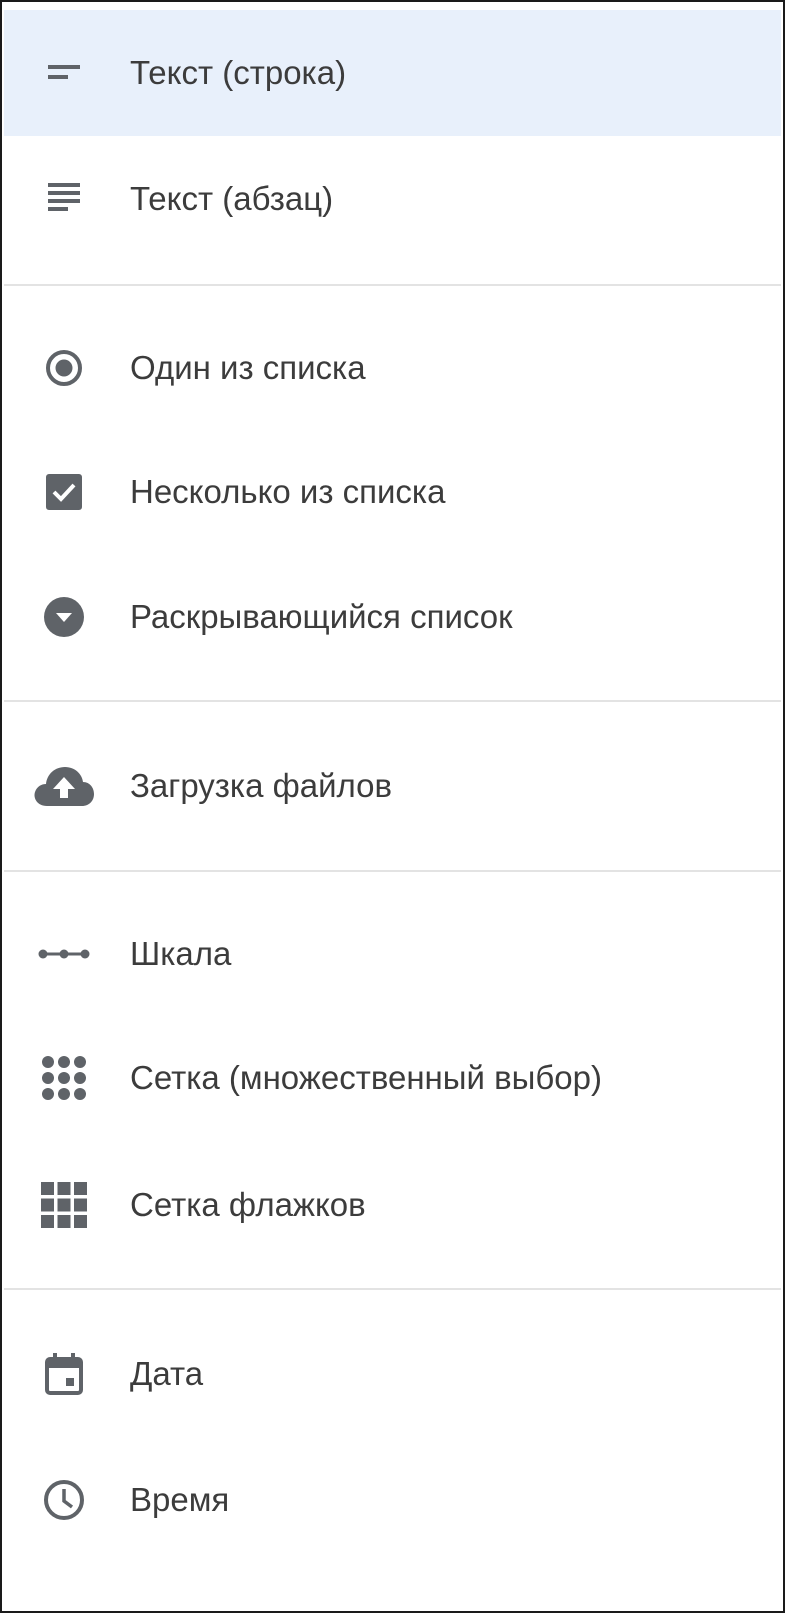 This screenshot has width=785, height=1613. Describe the element at coordinates (392, 954) in the screenshot. I see `menu-item-linear-scale: Шкала` at that location.